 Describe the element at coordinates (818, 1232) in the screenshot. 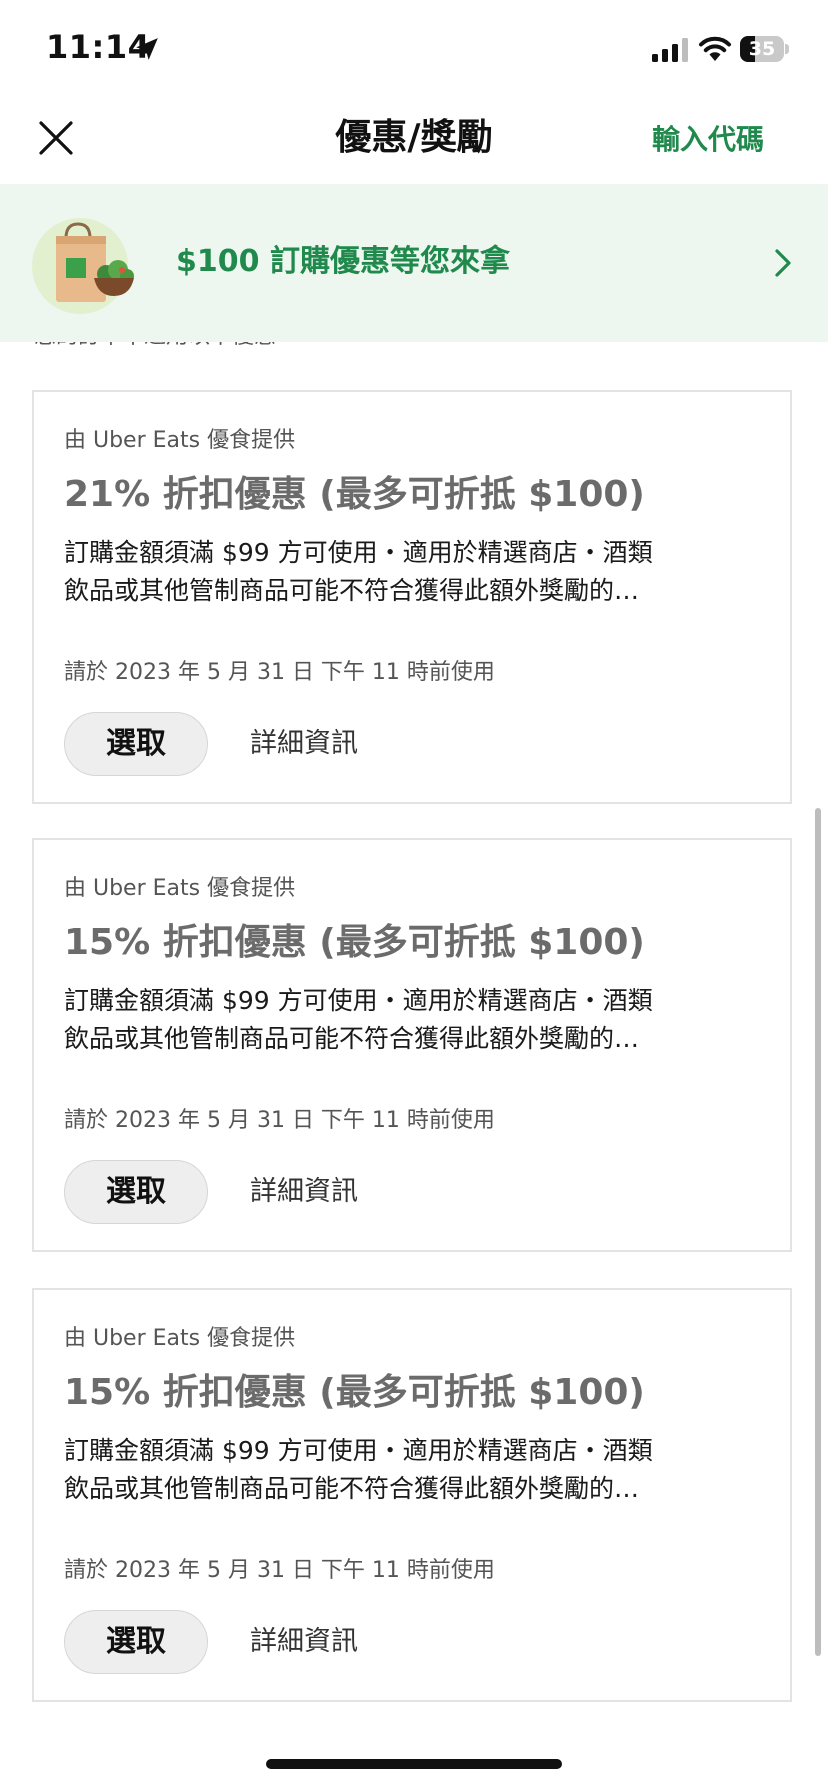

I see `scrollbar` at that location.